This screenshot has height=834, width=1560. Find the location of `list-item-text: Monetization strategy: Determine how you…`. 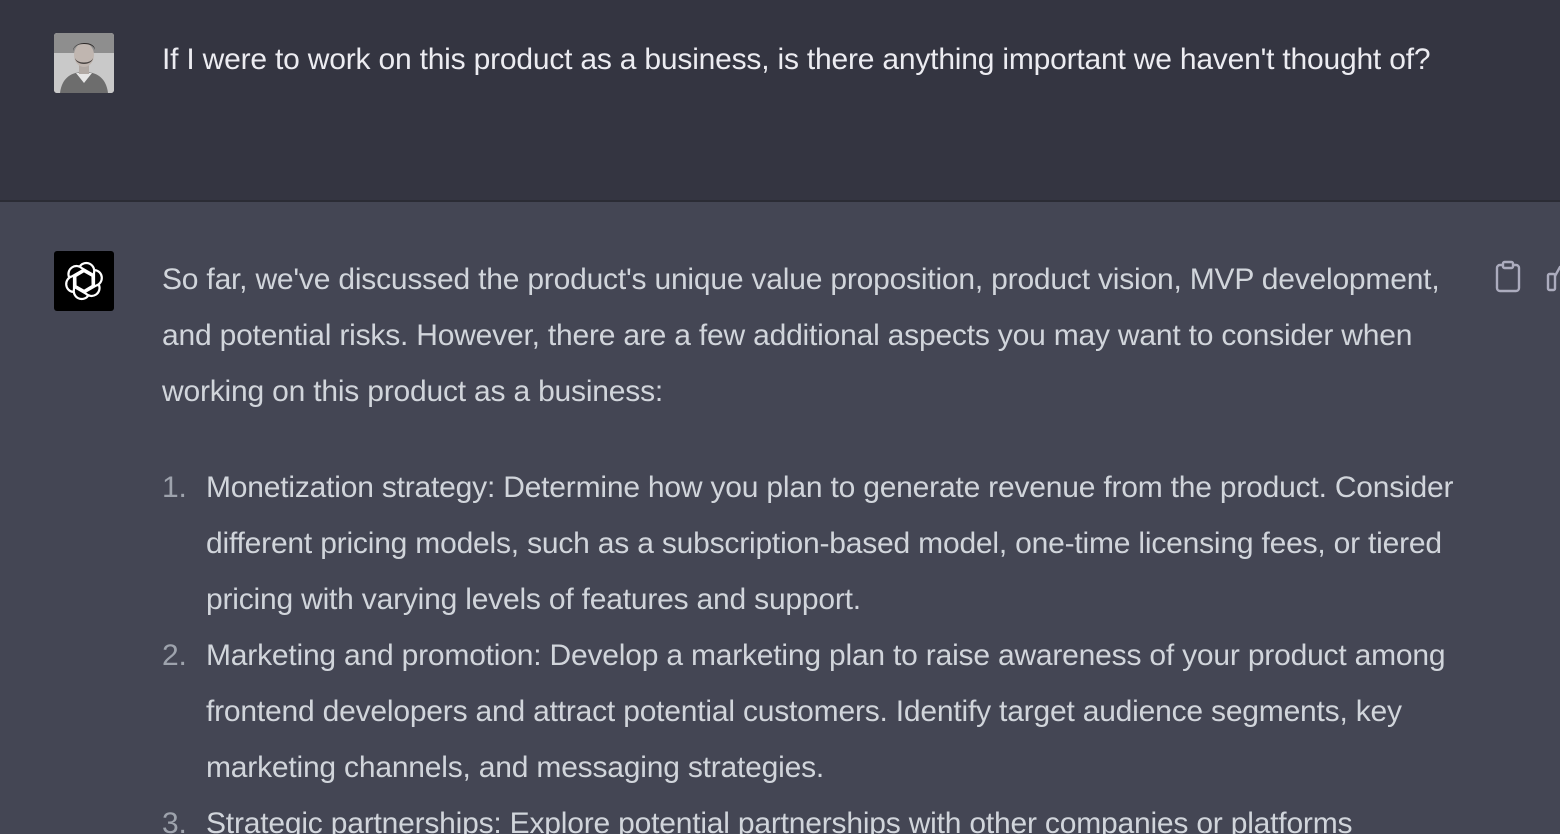

list-item-text: Monetization strategy: Determine how you… is located at coordinates (830, 543).